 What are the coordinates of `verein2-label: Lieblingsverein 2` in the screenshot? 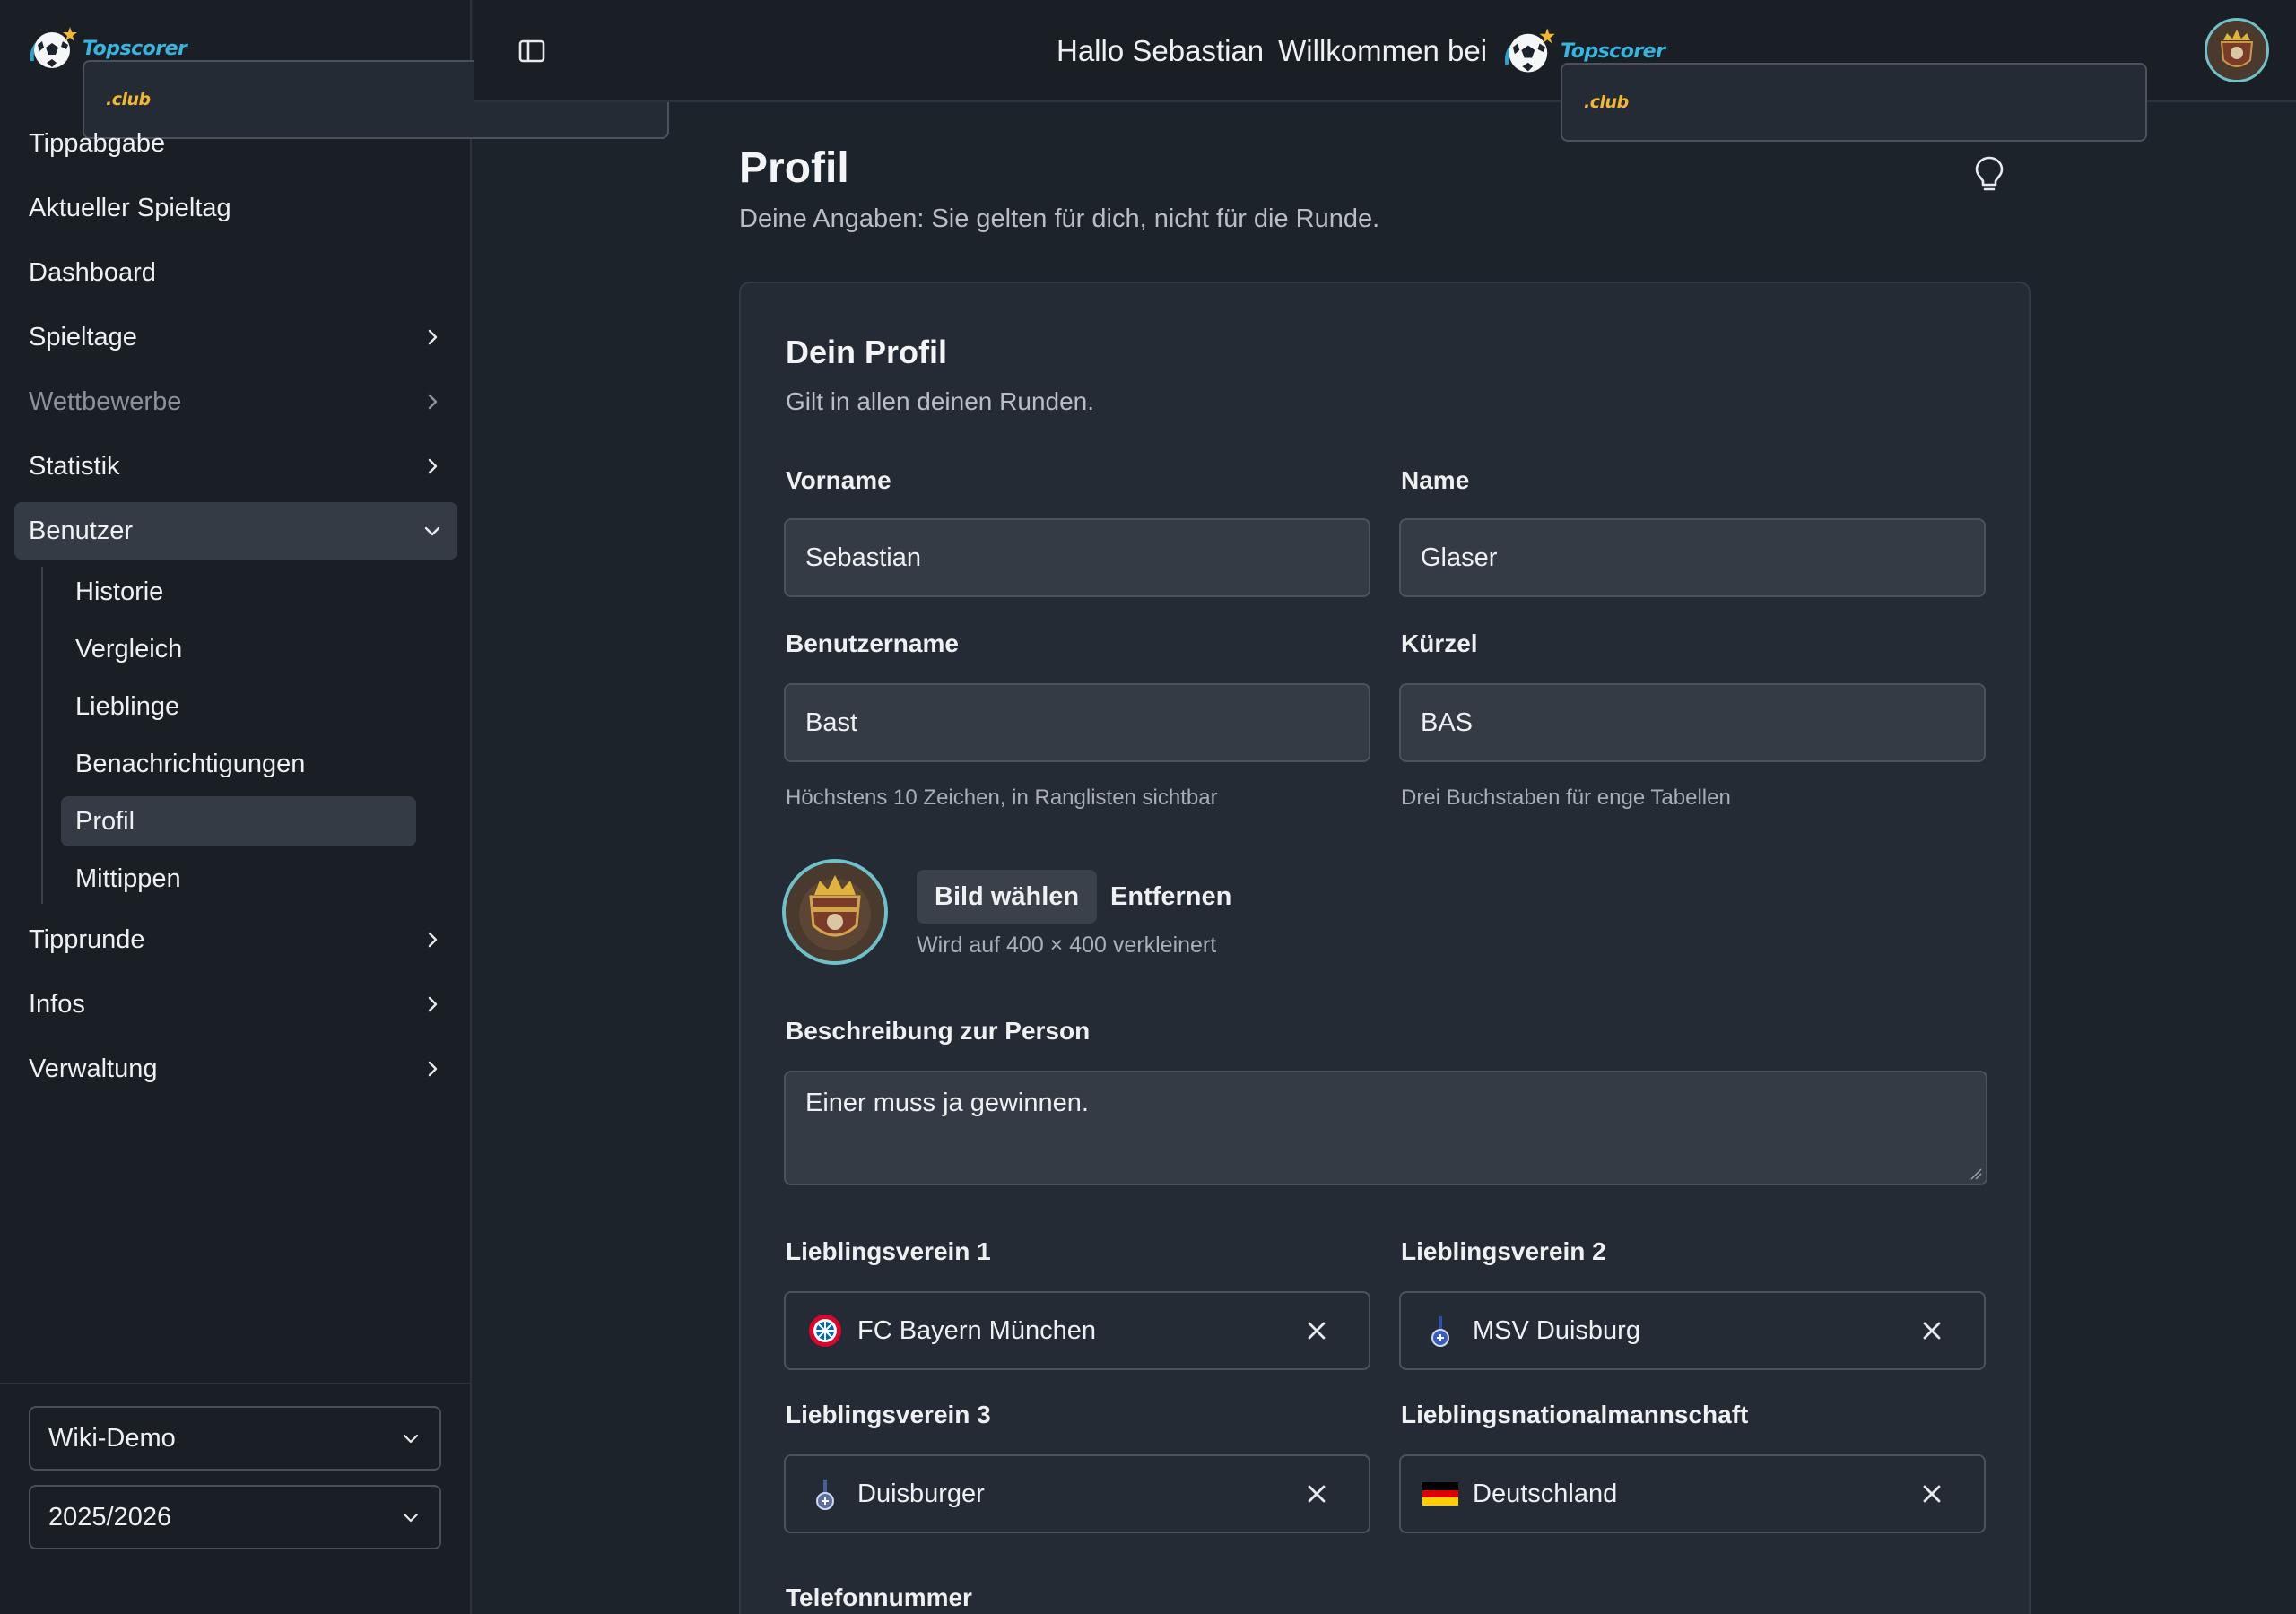 It's located at (1503, 1251).